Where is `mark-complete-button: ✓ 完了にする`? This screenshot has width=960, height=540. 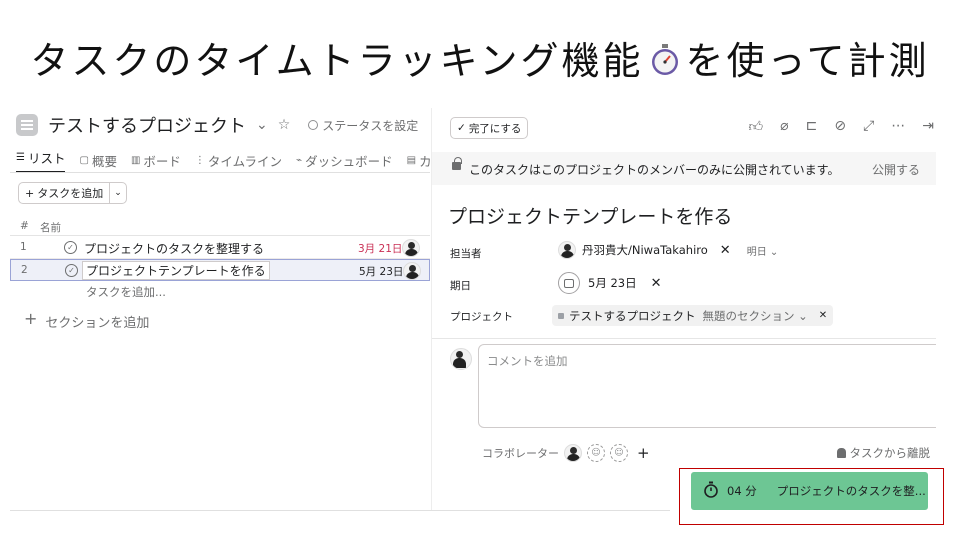
mark-complete-button: ✓ 完了にする is located at coordinates (489, 128).